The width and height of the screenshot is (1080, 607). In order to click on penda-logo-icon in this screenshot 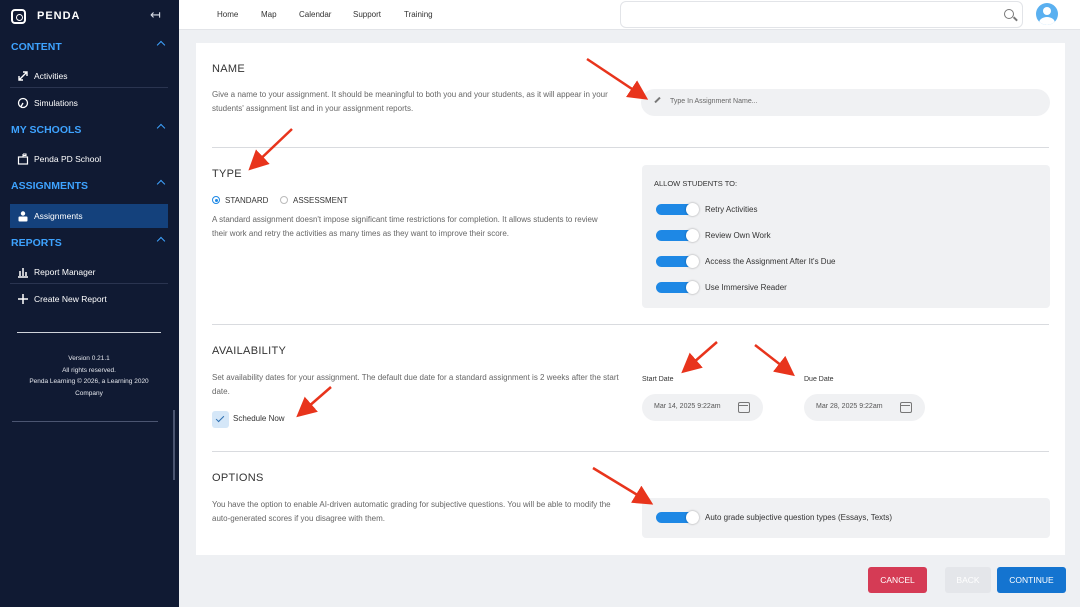, I will do `click(18, 16)`.